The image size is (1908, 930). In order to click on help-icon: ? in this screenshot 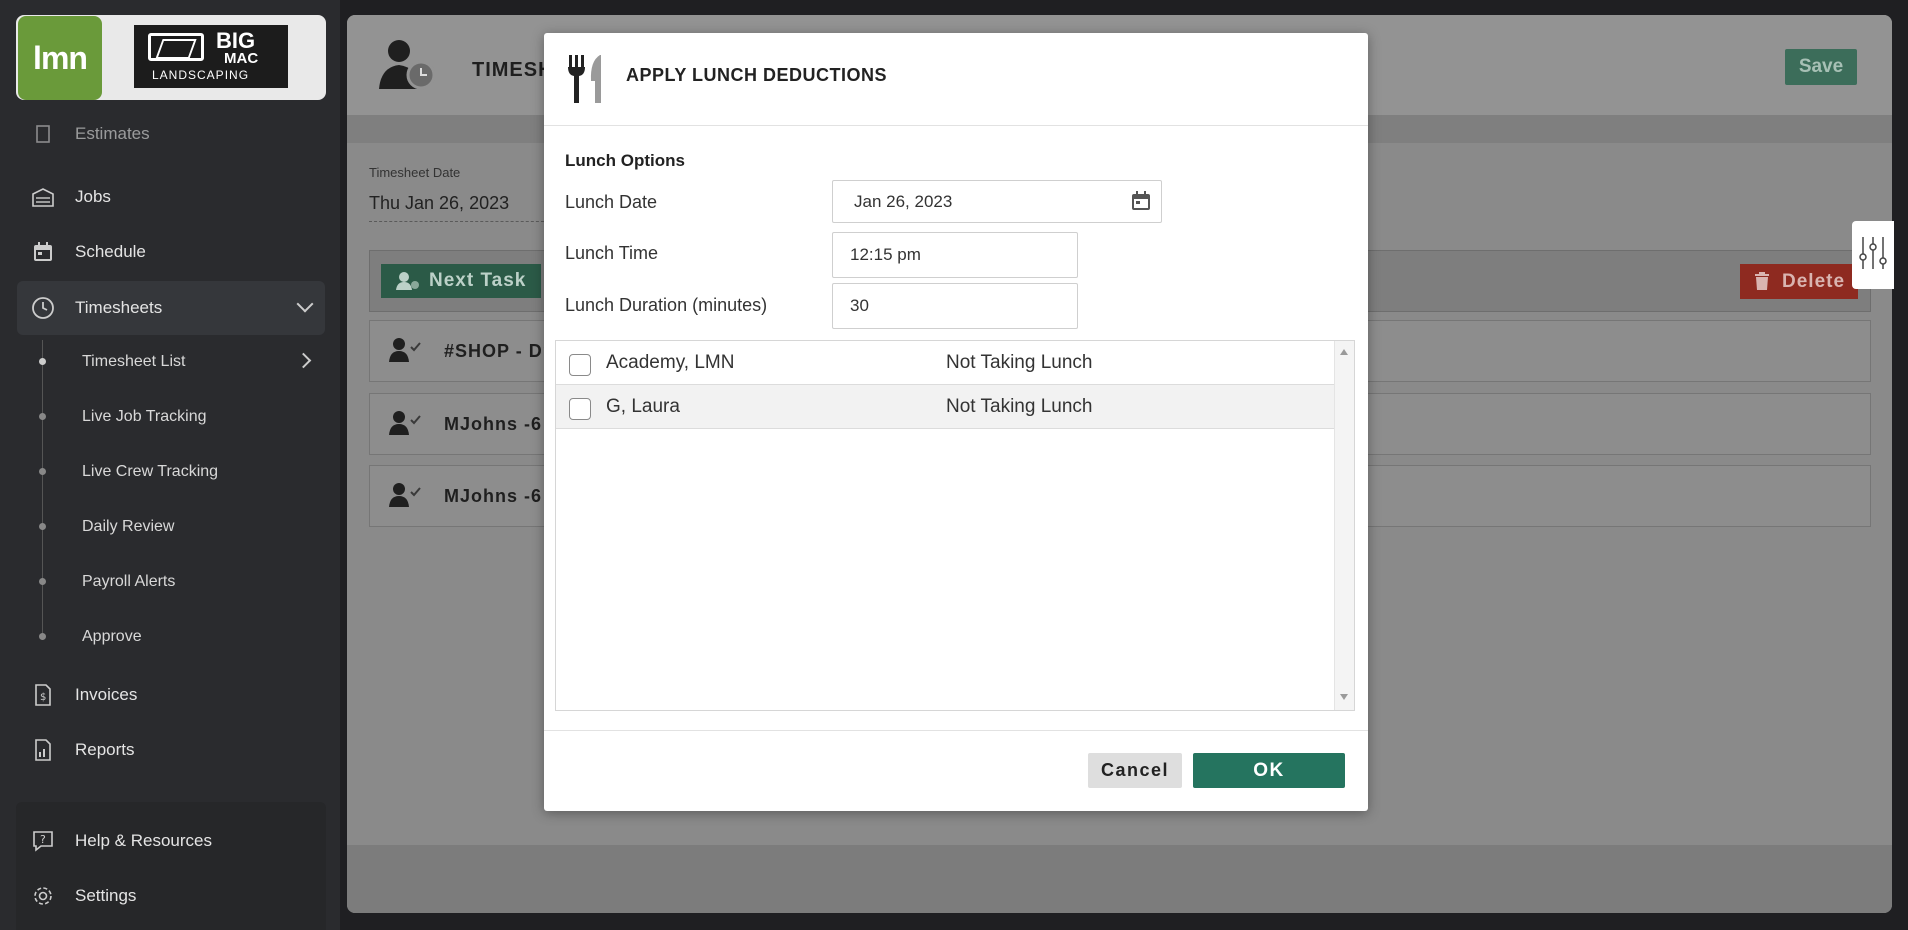, I will do `click(43, 841)`.